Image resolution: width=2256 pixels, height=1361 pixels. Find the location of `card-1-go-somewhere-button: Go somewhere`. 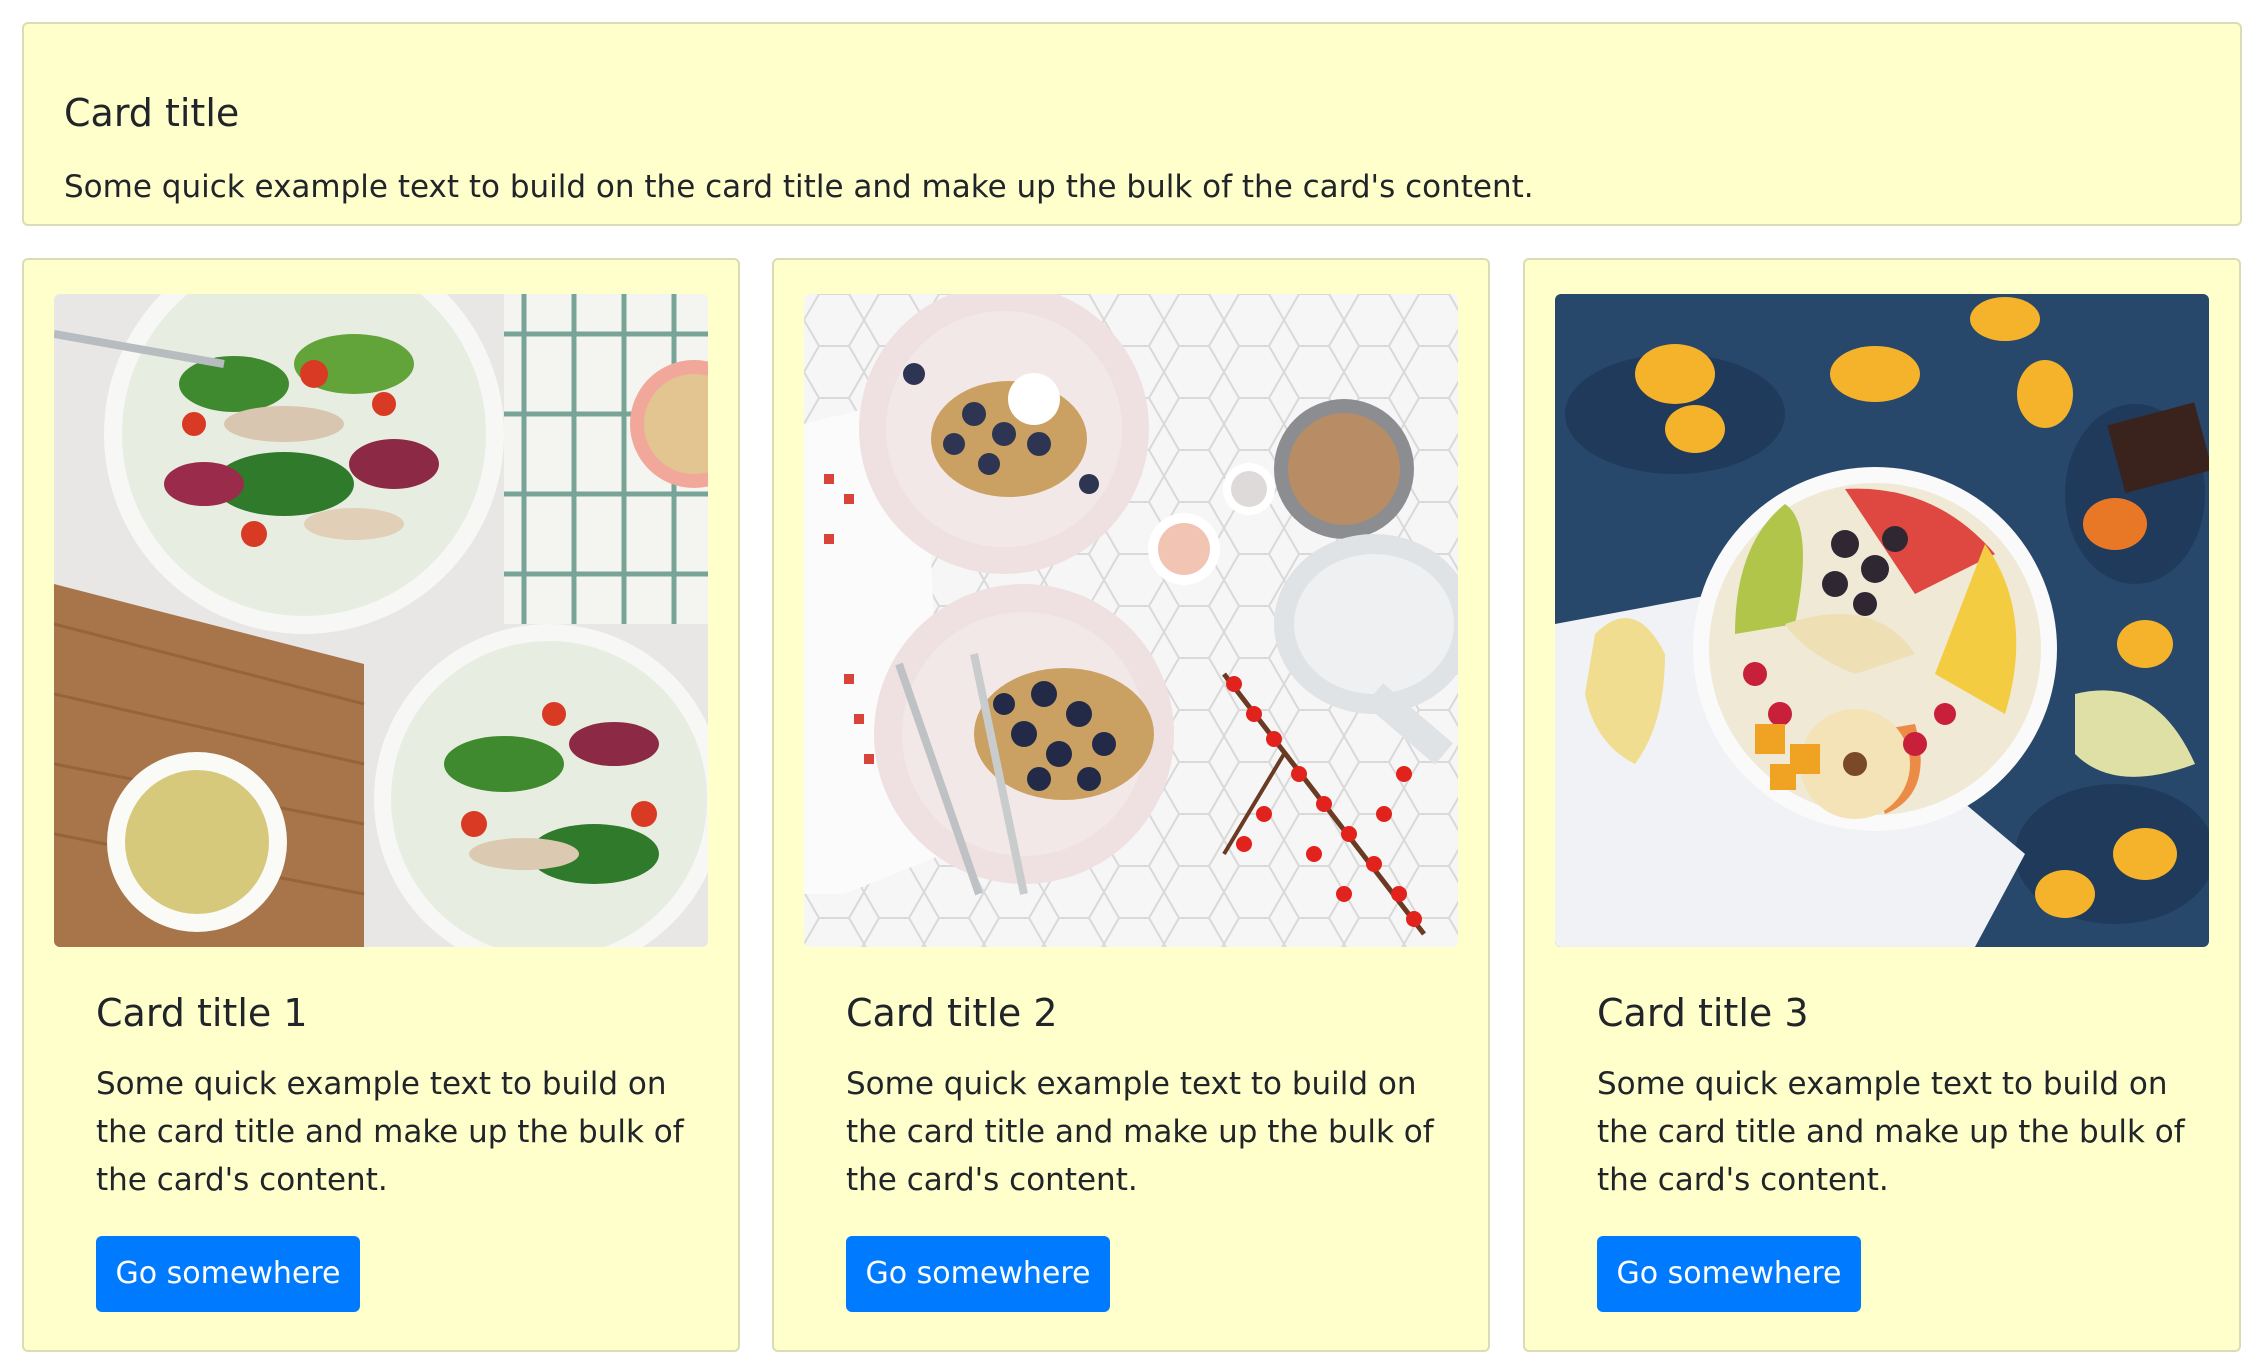

card-1-go-somewhere-button: Go somewhere is located at coordinates (228, 1274).